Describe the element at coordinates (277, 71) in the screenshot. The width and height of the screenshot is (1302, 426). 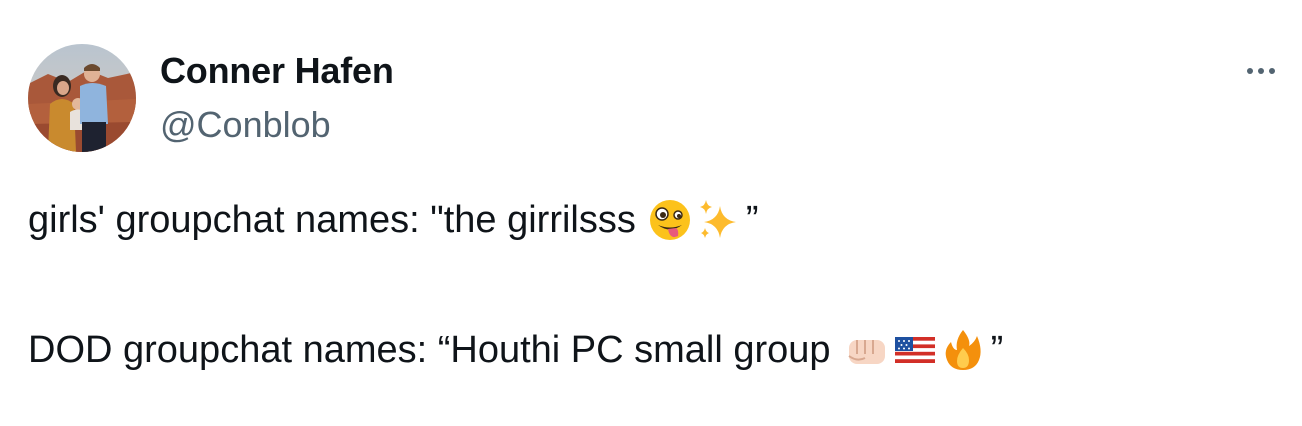
I see `display-name: Conner Hafen` at that location.